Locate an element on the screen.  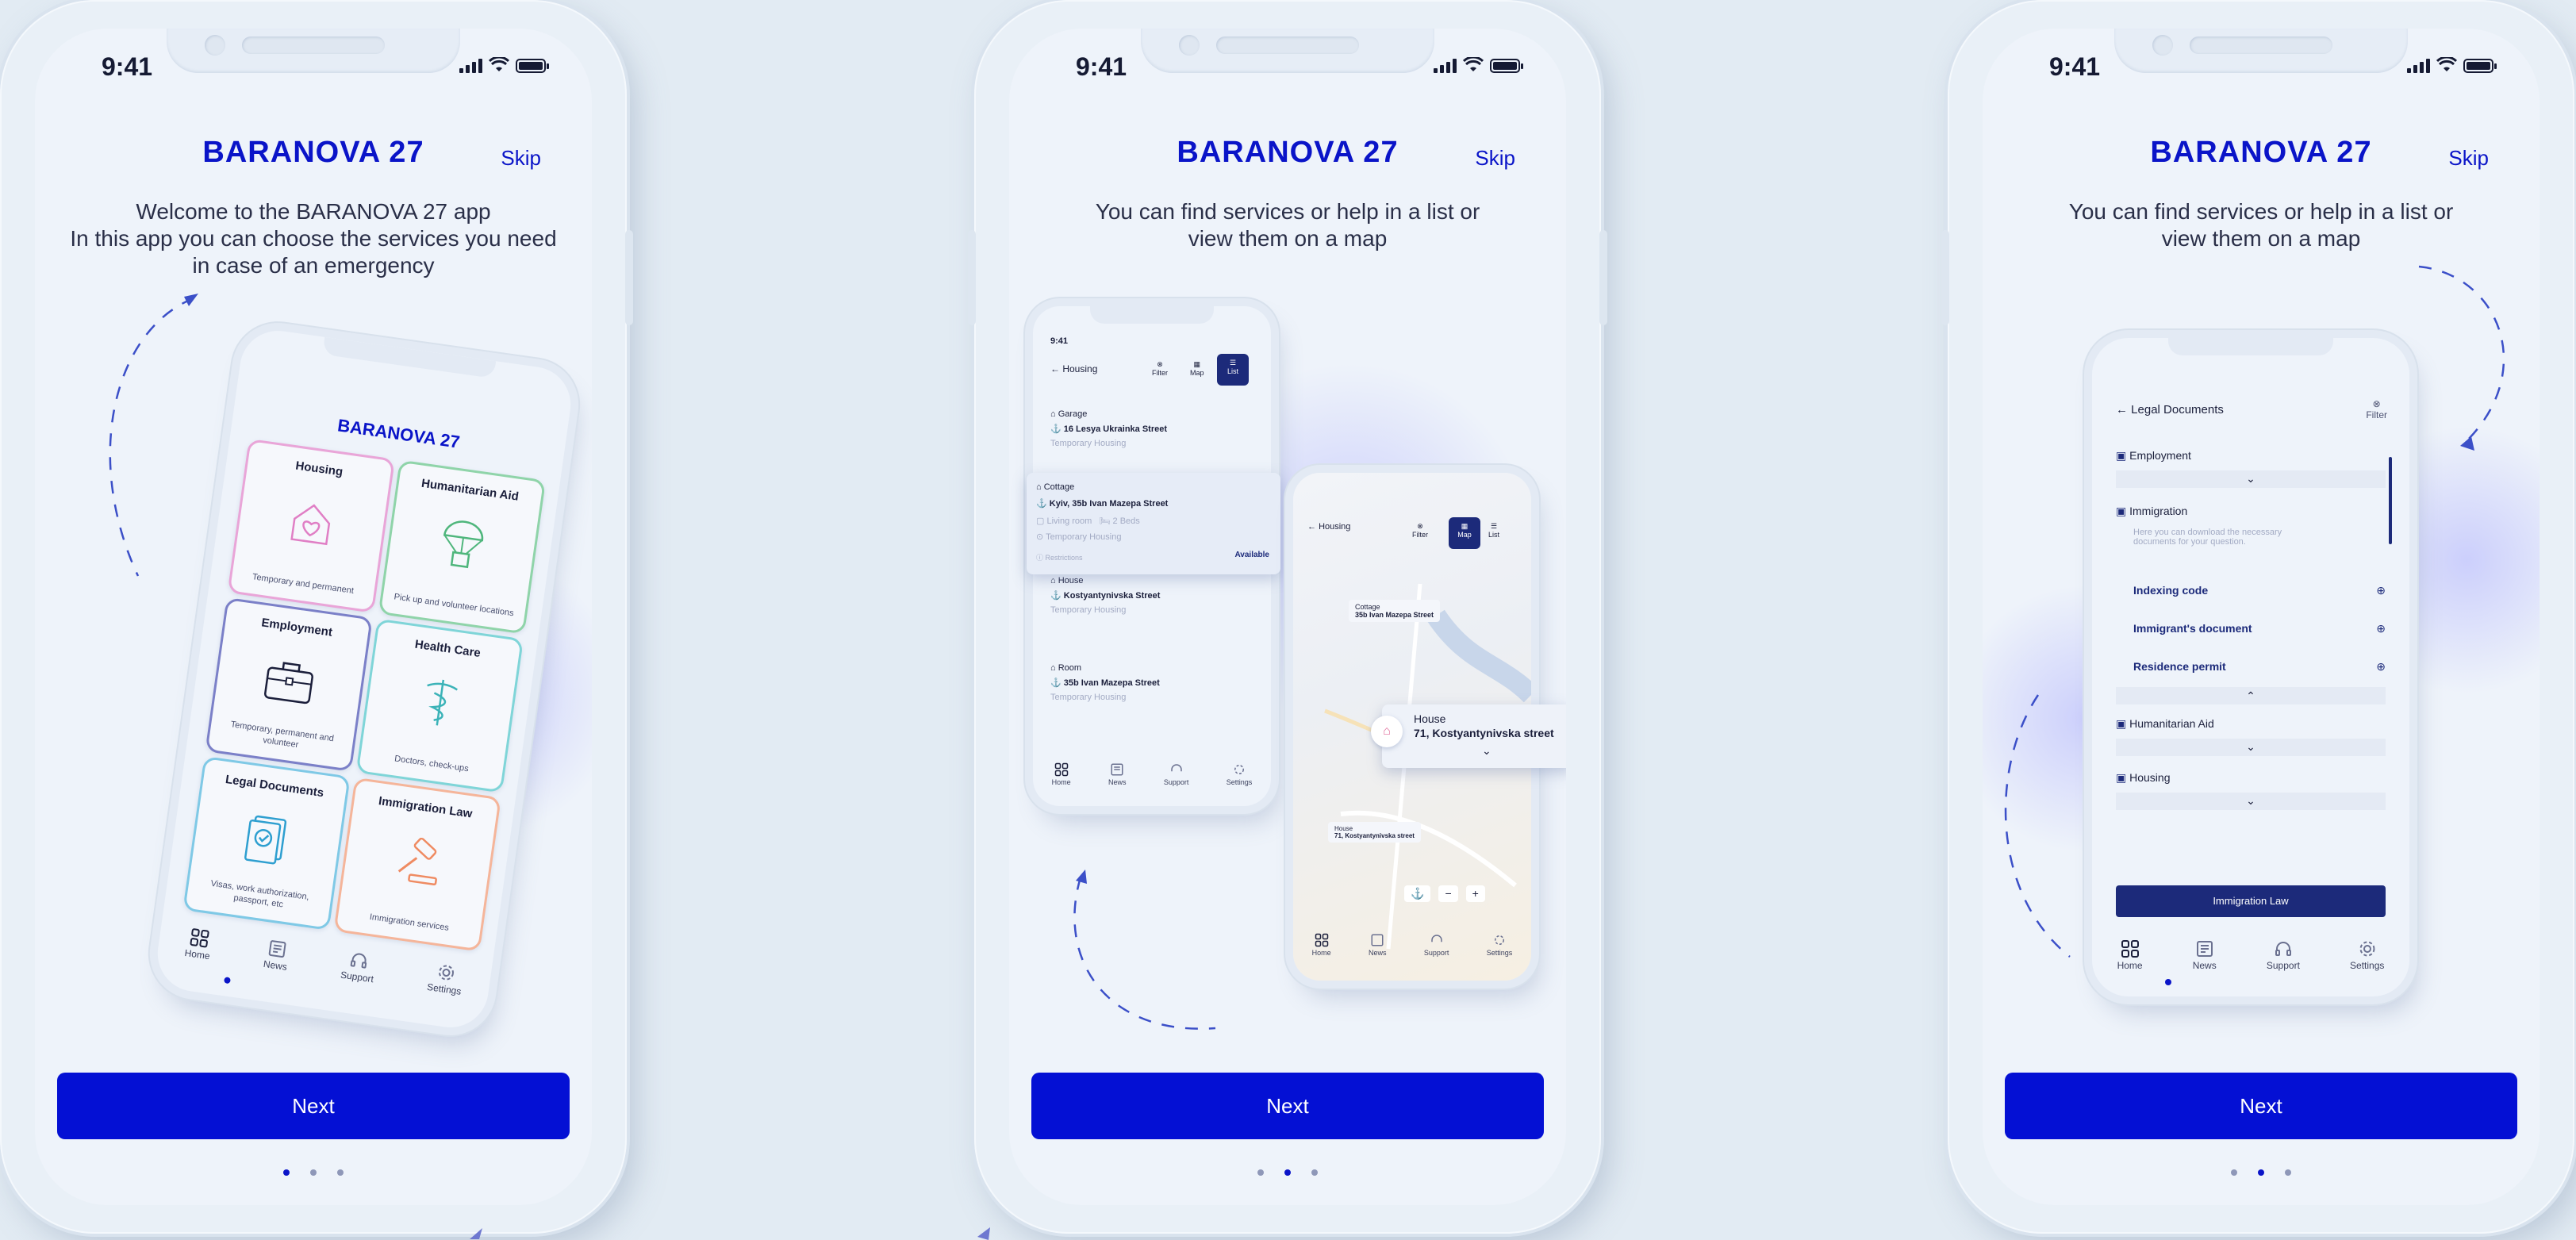
map-pin-cottage: Cottage 35b Ivan Mazepa Street is located at coordinates (1395, 611).